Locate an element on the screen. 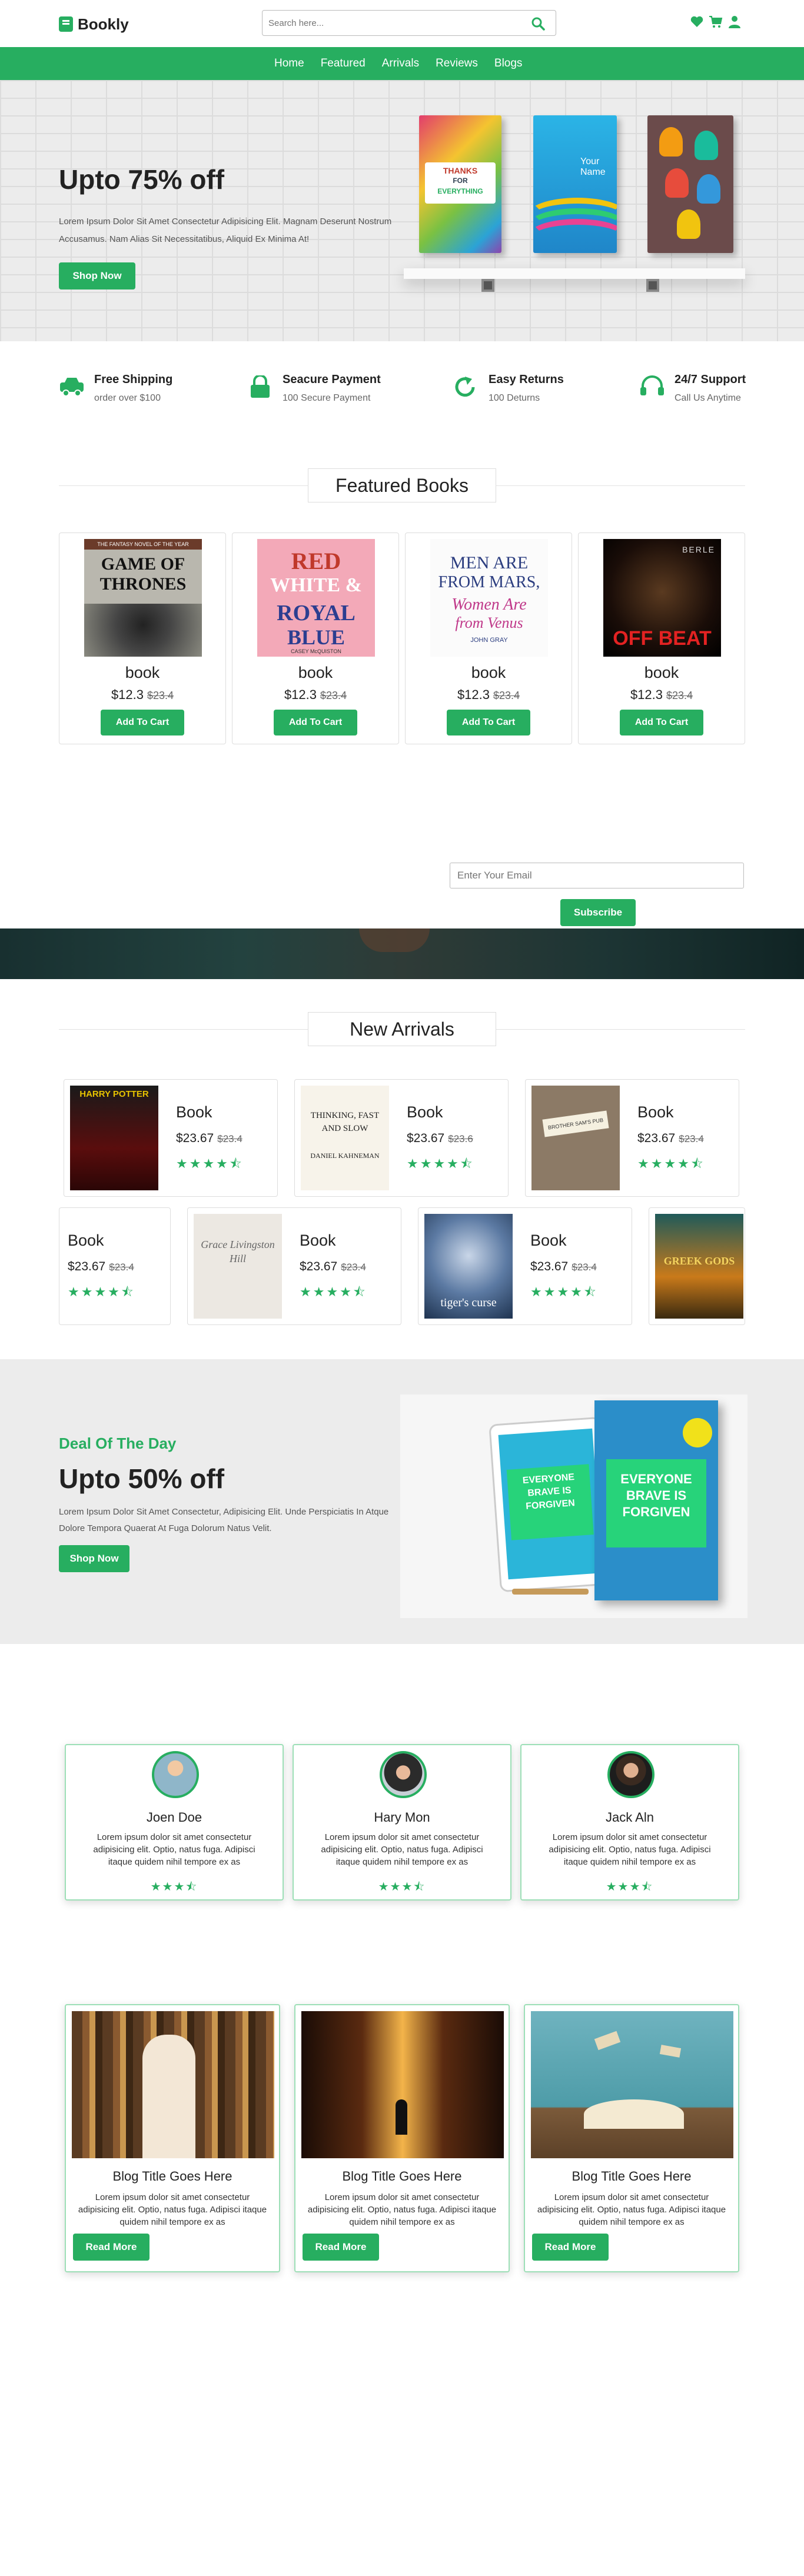 The width and height of the screenshot is (804, 2576). nav-blogs: Blogs is located at coordinates (508, 63).